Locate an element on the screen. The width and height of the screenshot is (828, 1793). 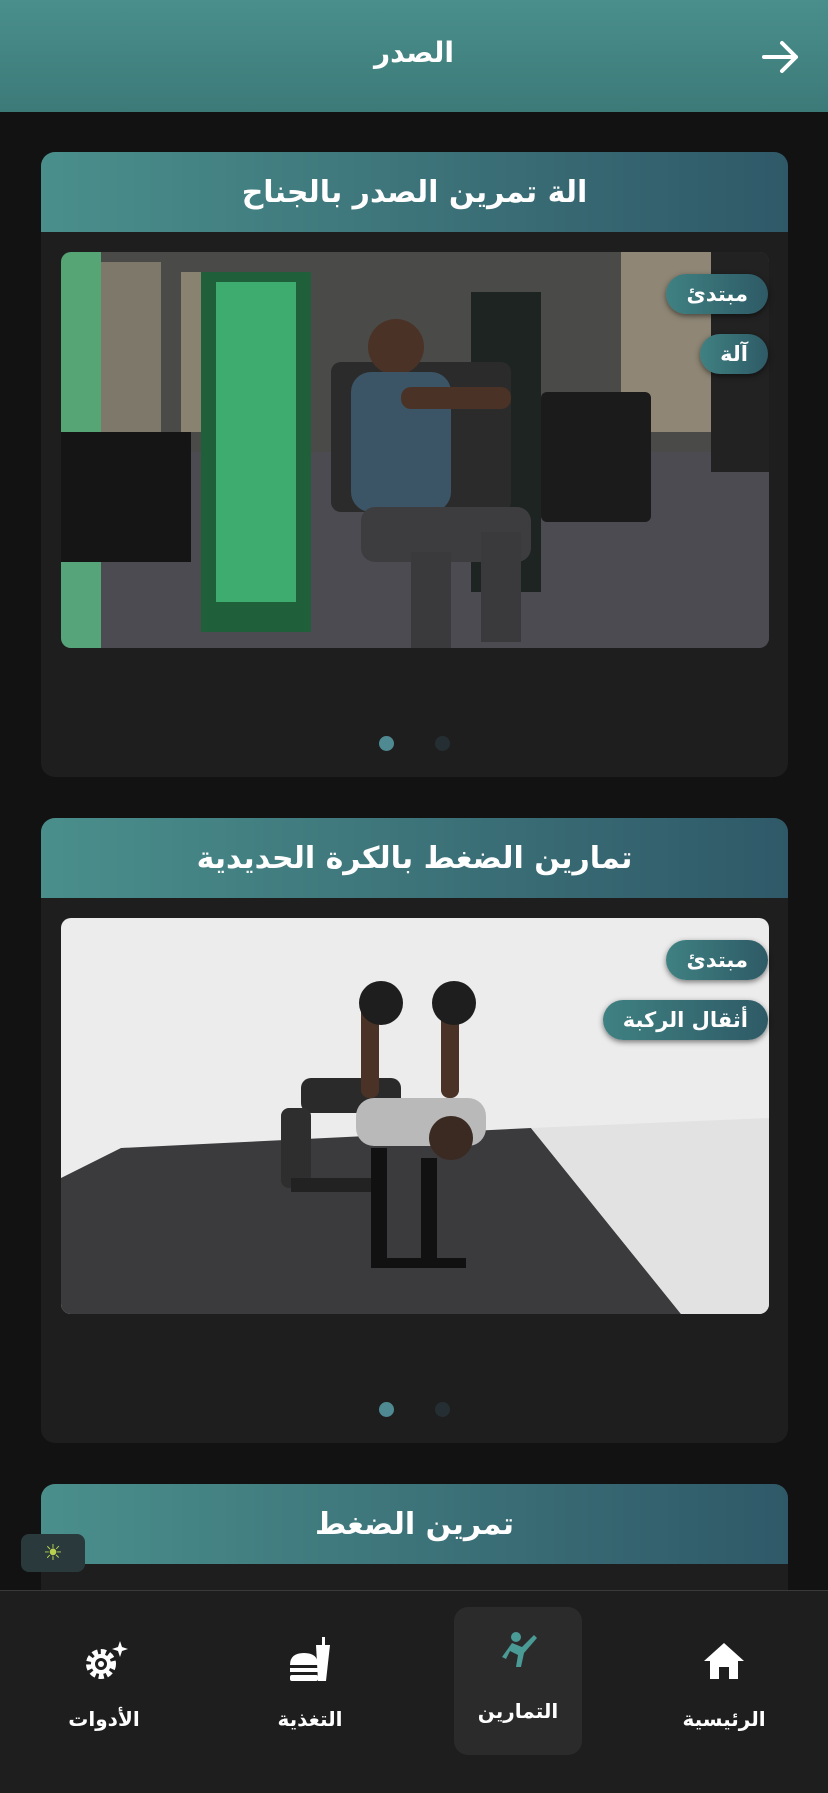
back-arrow-icon is located at coordinates (781, 57).